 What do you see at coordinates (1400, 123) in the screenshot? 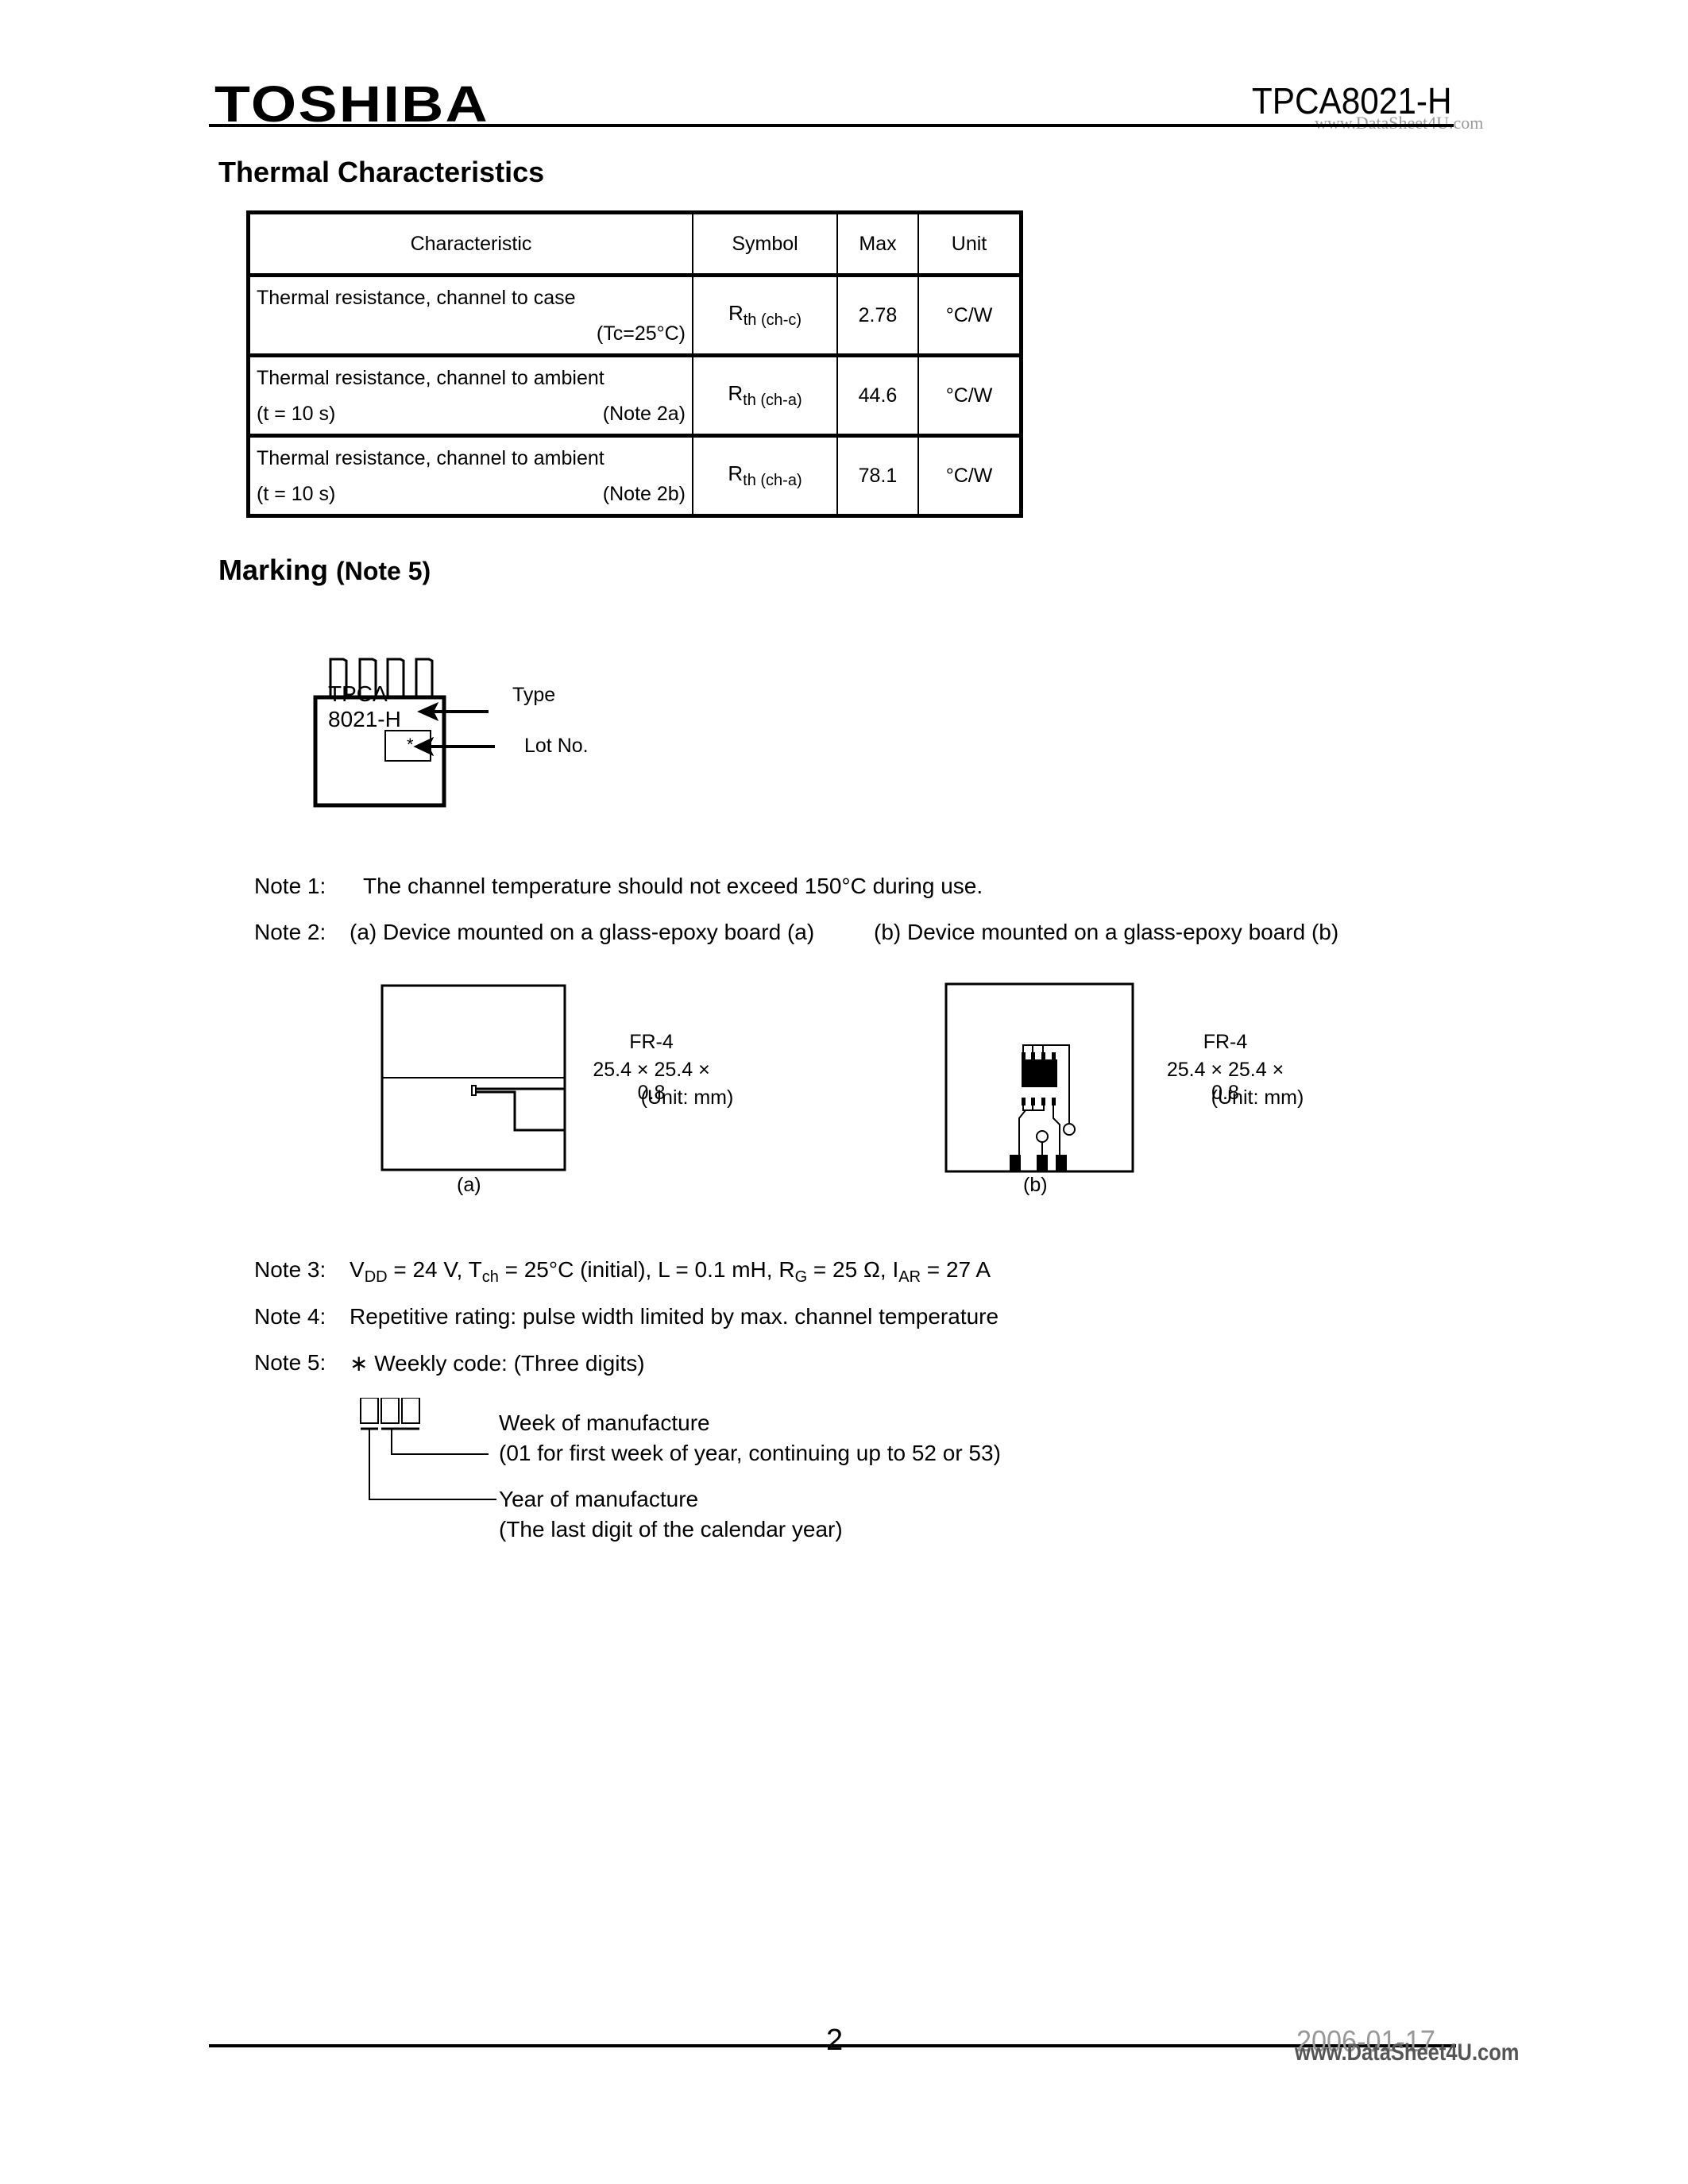
I see `watermark-top: www.DataSheet4U.com` at bounding box center [1400, 123].